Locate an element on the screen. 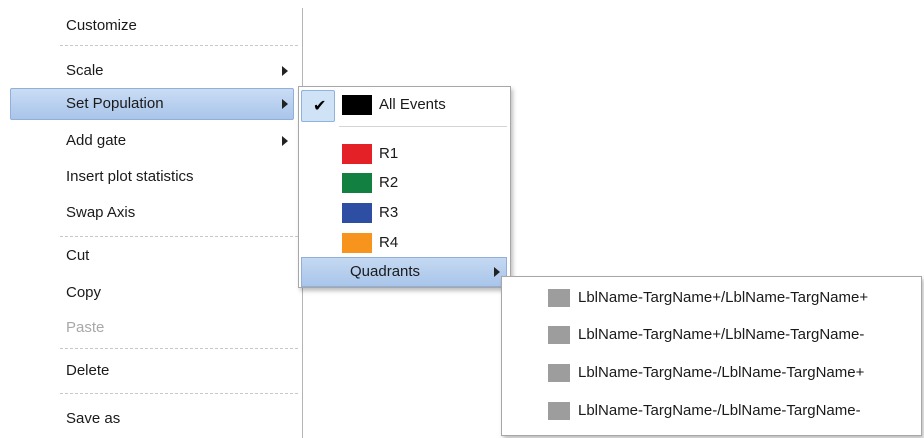 Image resolution: width=924 pixels, height=438 pixels. menu-item-copy: Copy is located at coordinates (181, 293).